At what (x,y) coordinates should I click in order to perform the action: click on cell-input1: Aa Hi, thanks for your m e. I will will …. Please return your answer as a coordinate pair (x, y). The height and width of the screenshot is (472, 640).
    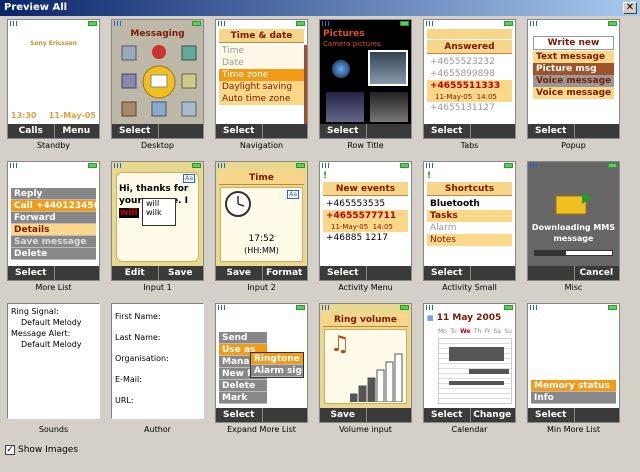
    Looking at the image, I should click on (157, 227).